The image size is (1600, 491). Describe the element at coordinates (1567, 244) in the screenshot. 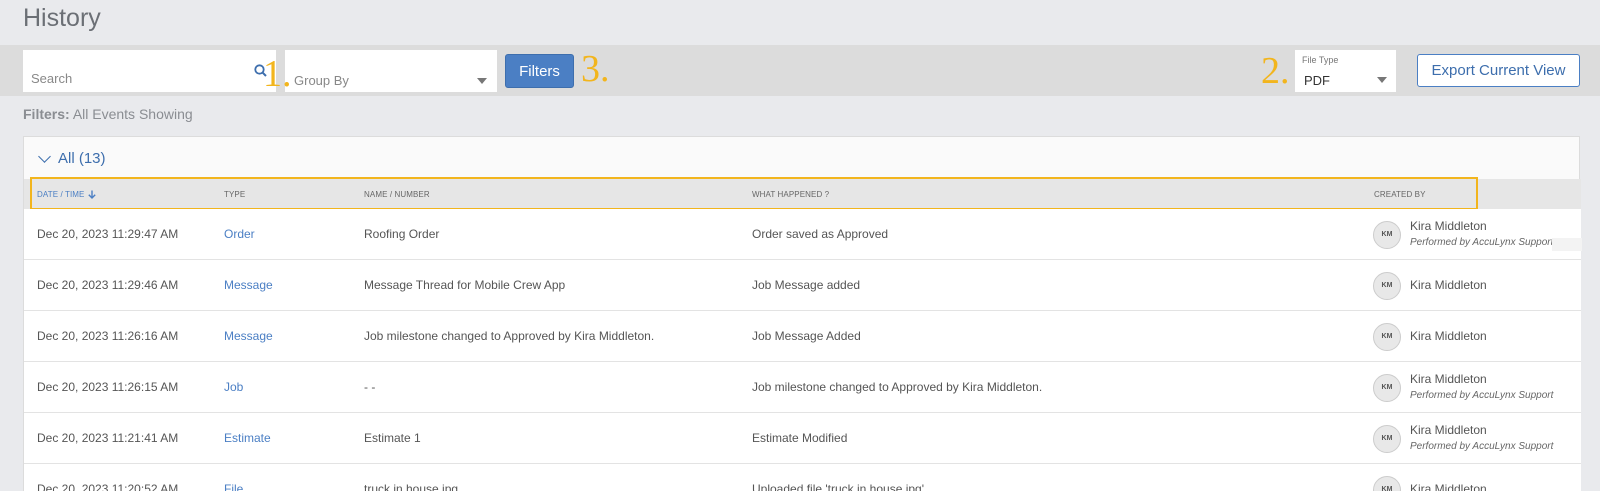

I see `row-hover-fragment` at that location.